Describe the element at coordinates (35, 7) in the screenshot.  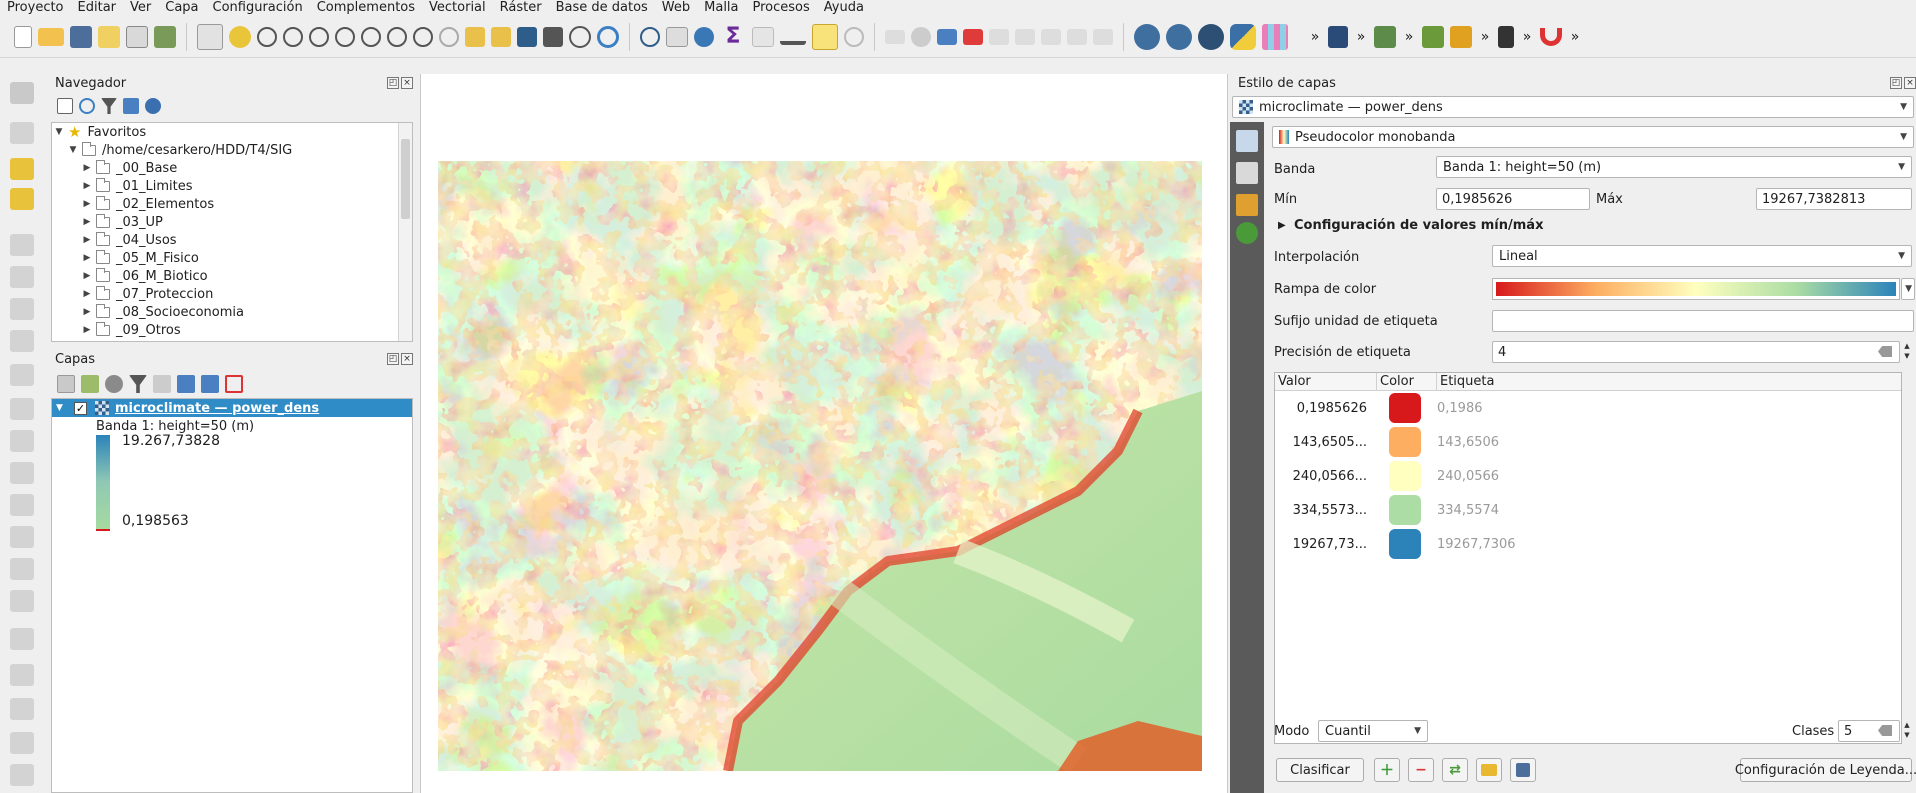
I see `menu-proyecto: Proyecto` at that location.